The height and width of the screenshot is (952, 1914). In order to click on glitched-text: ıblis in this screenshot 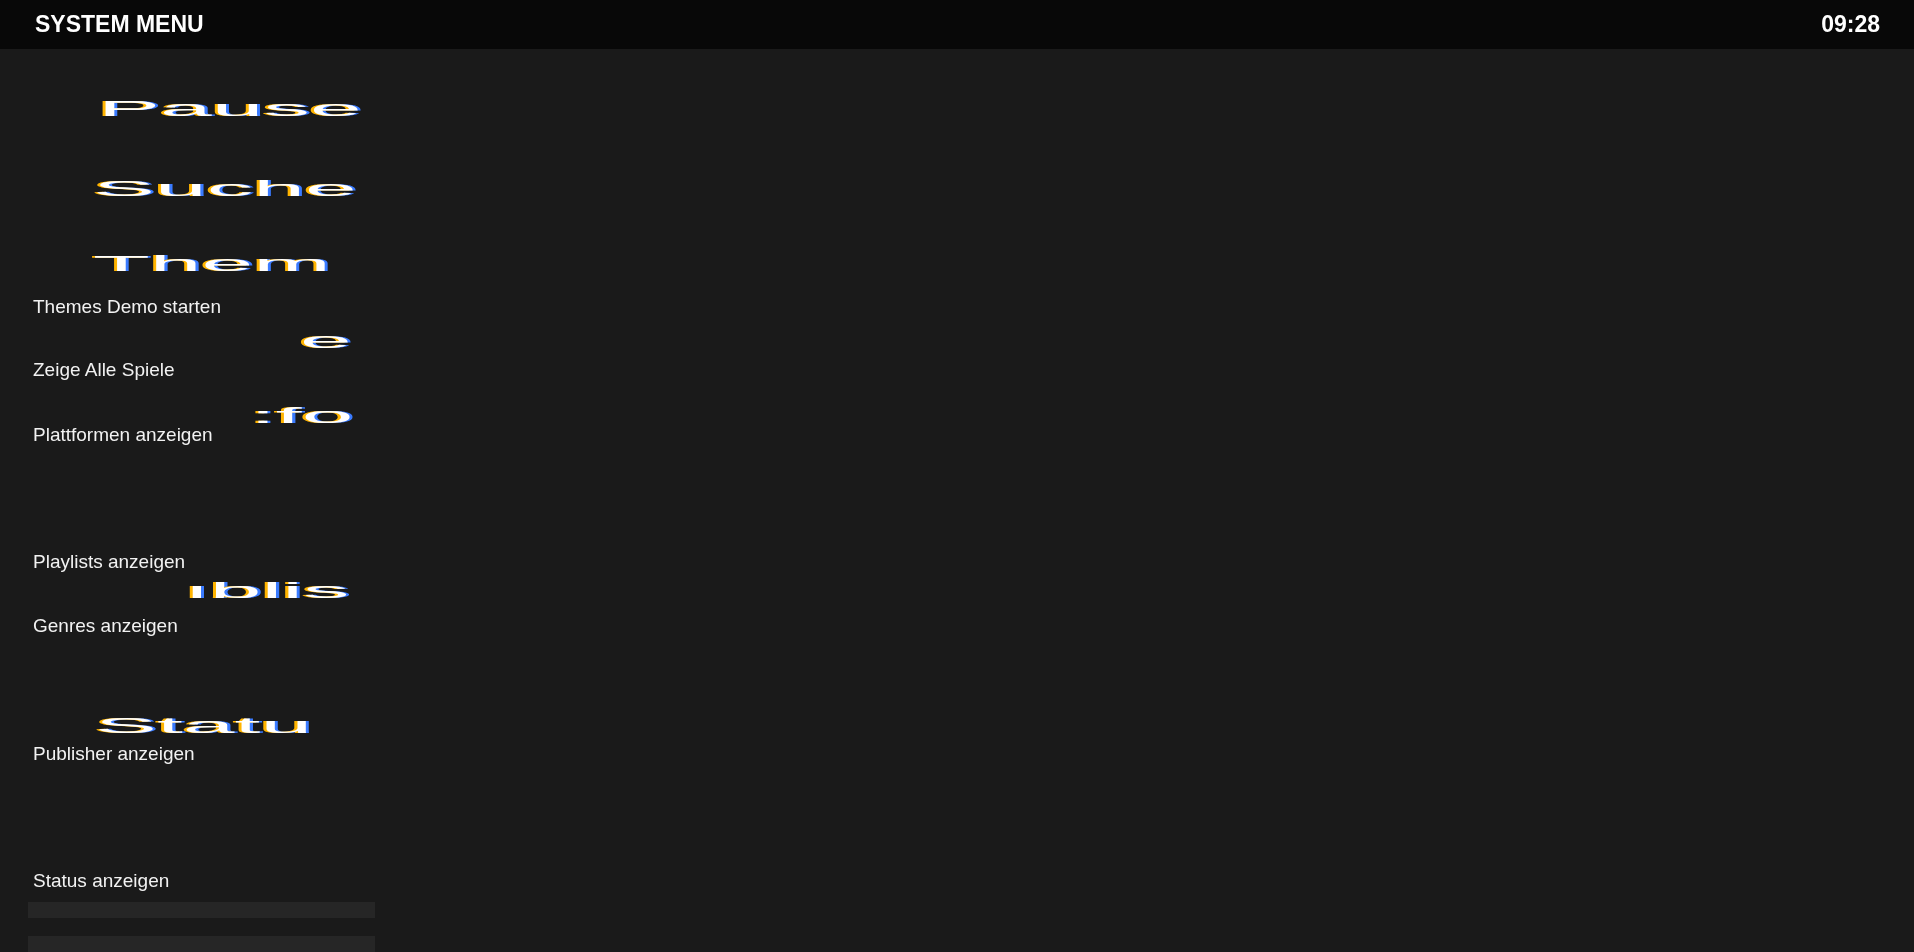, I will do `click(267, 590)`.